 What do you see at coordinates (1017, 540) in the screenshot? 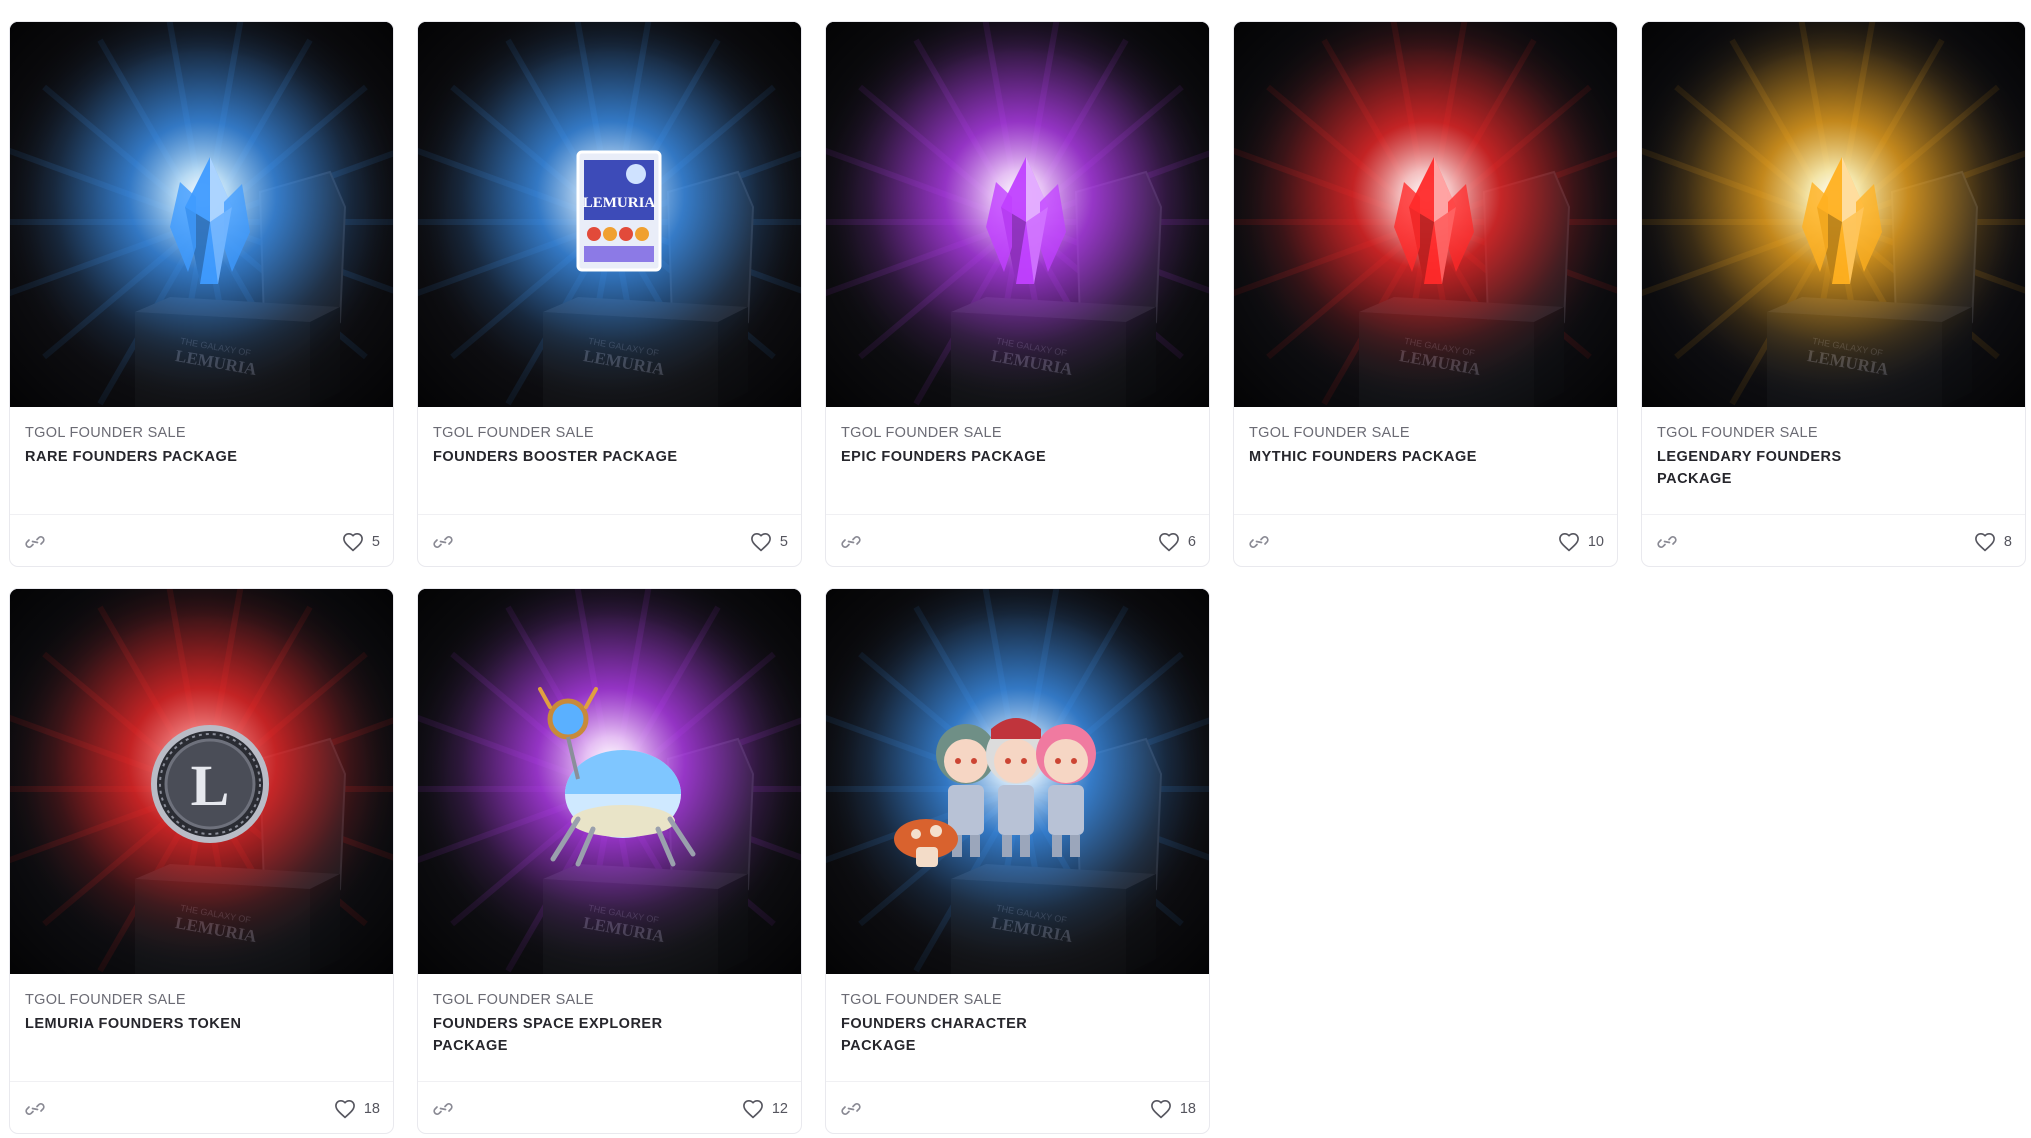
I see `card-footer: 6` at bounding box center [1017, 540].